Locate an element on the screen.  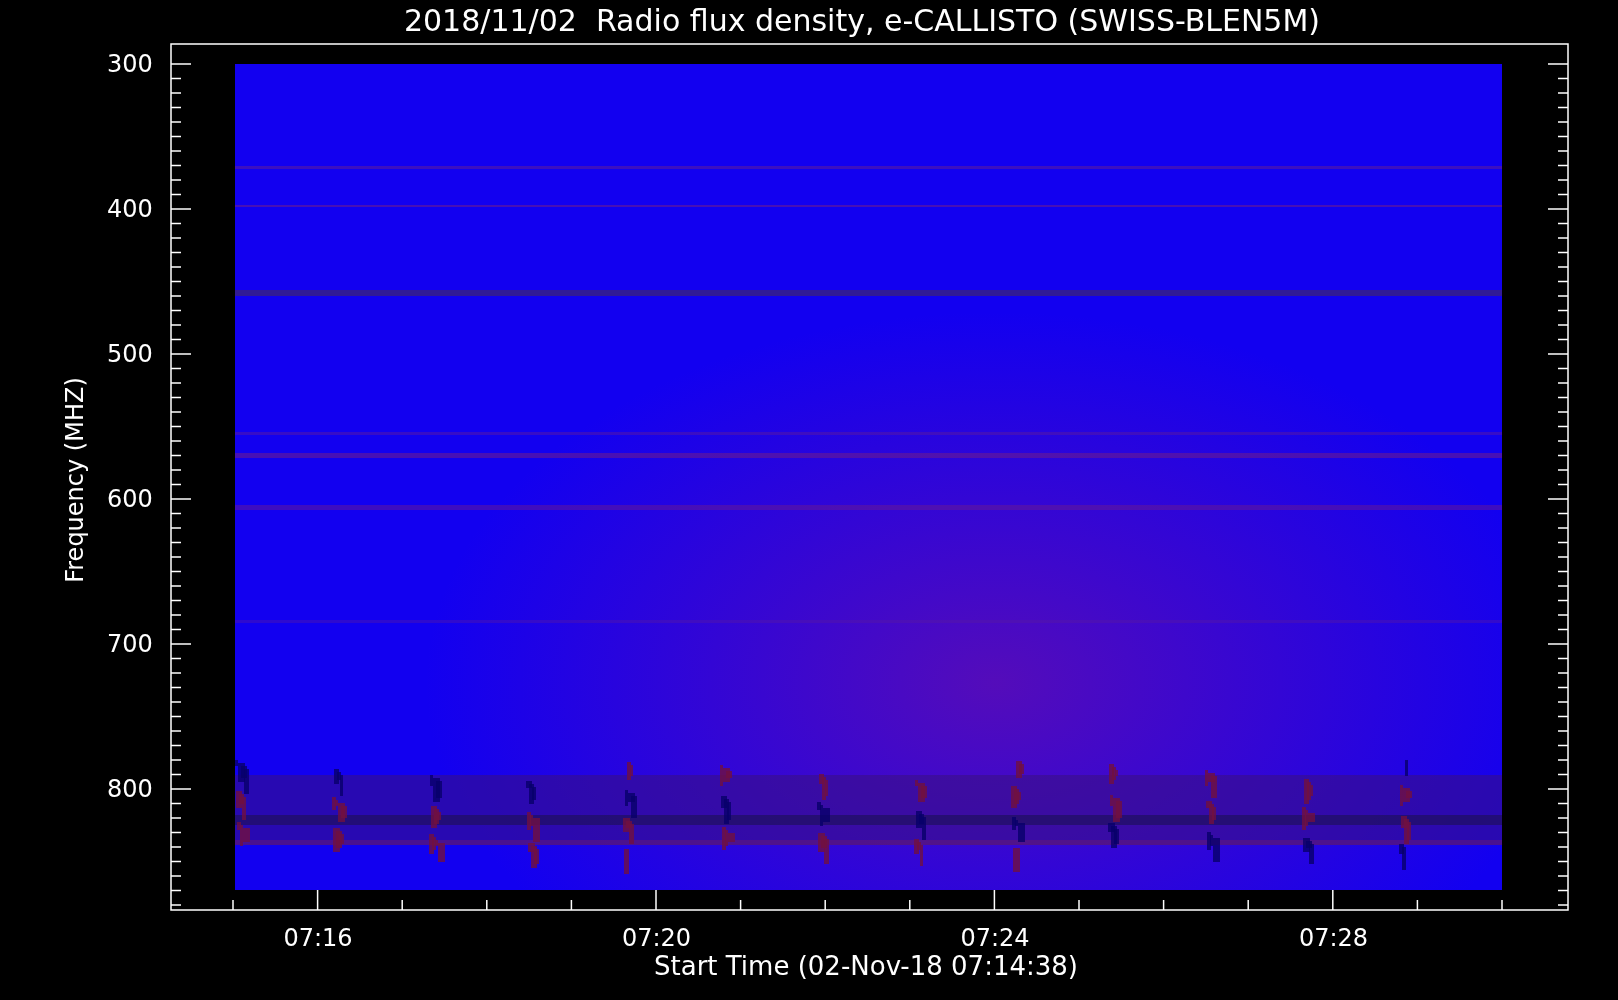
chart-title: 2018/11/02 Radio flux density, e-CALLISTO (SWISS-BLEN5M) is located at coordinates (862, 21).